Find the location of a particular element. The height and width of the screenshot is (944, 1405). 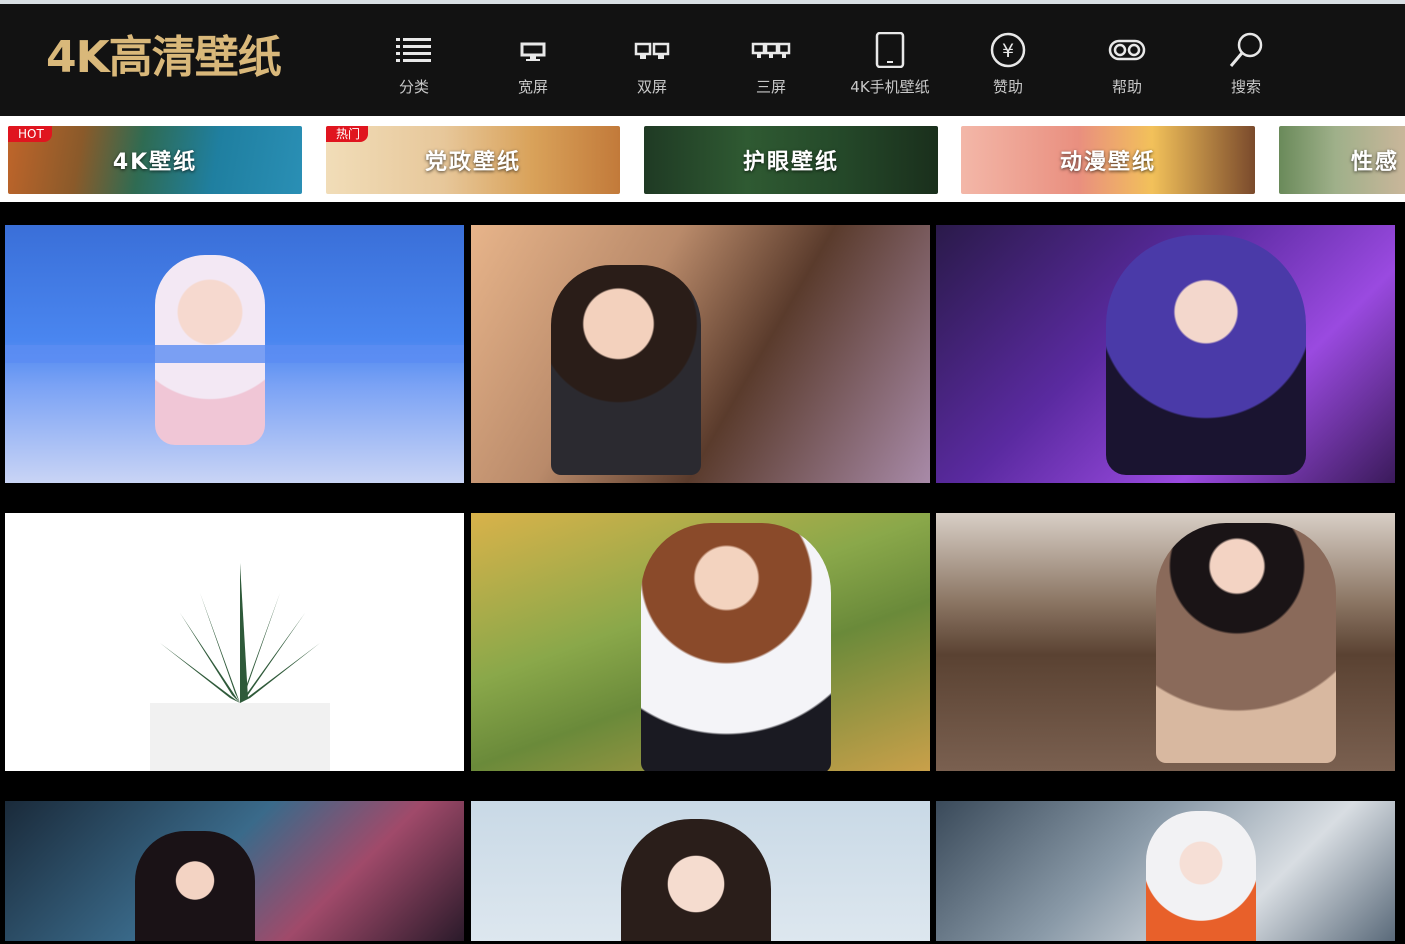

category-strip: HOT 4K壁纸 热门 党政壁纸 护眼壁纸 动漫壁纸 性感 is located at coordinates (702, 159).